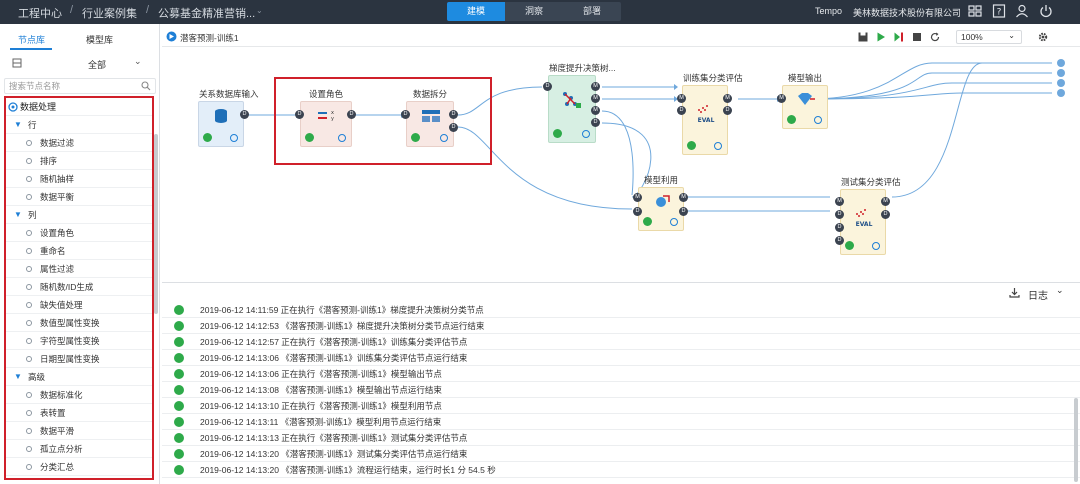  I want to click on grid-icon, so click(975, 11).